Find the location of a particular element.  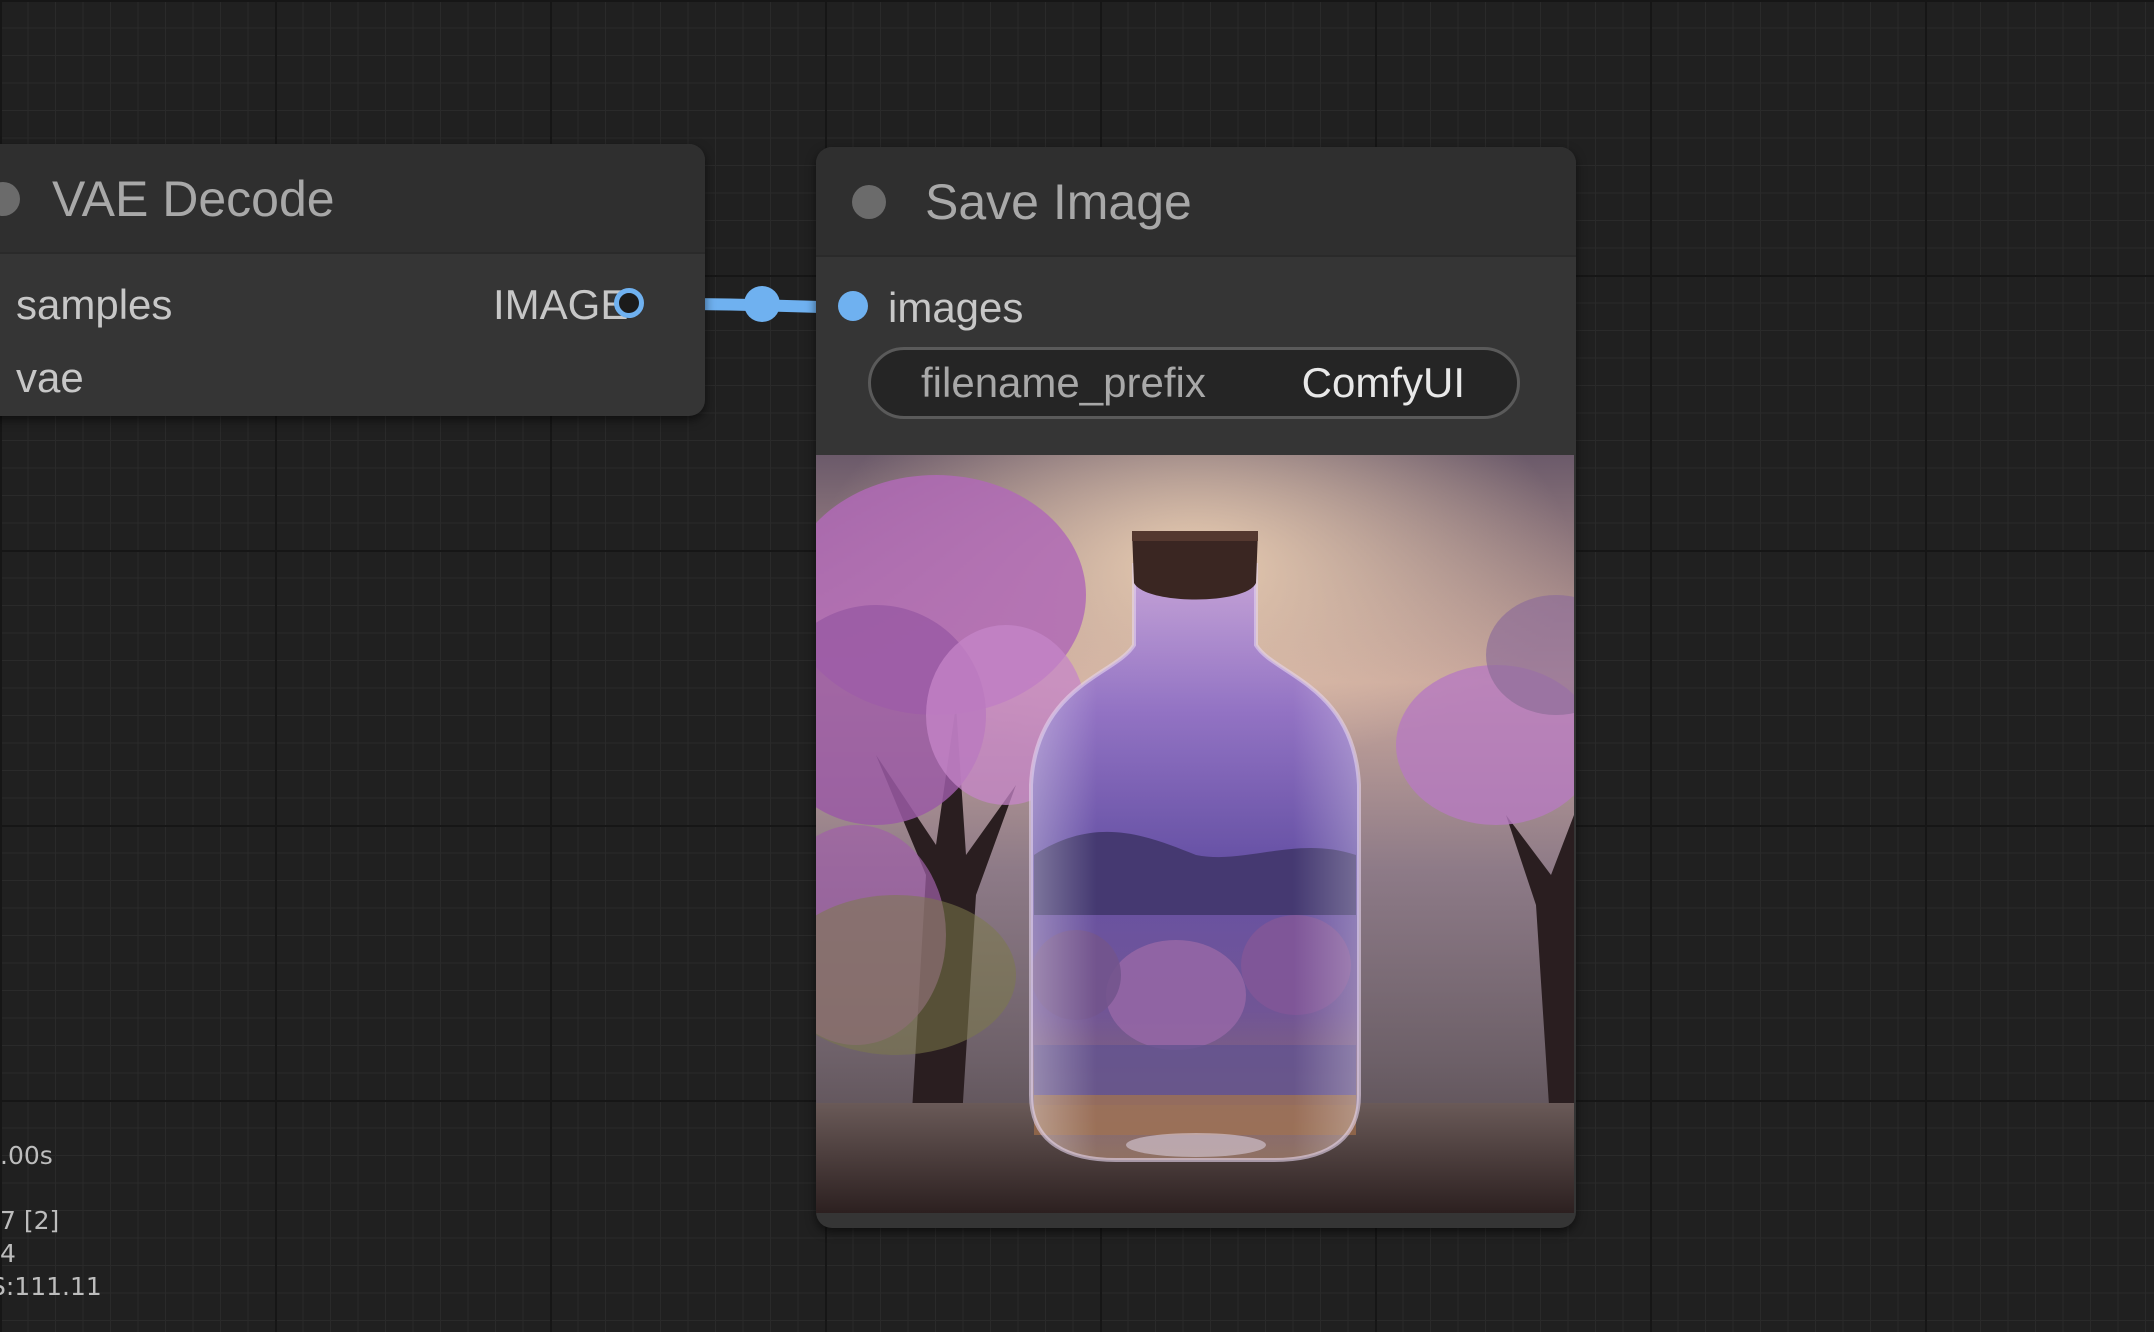

vae-decode-title: VAE Decode is located at coordinates (193, 199).